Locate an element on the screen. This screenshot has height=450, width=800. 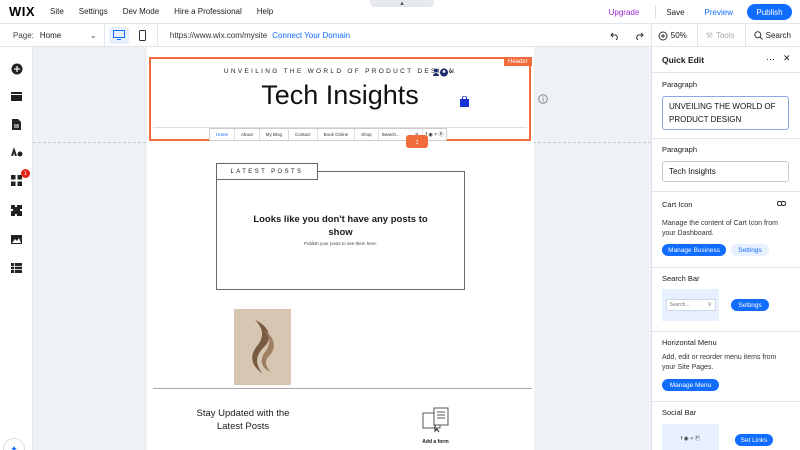
business-tools-button is located at coordinates (16, 210).